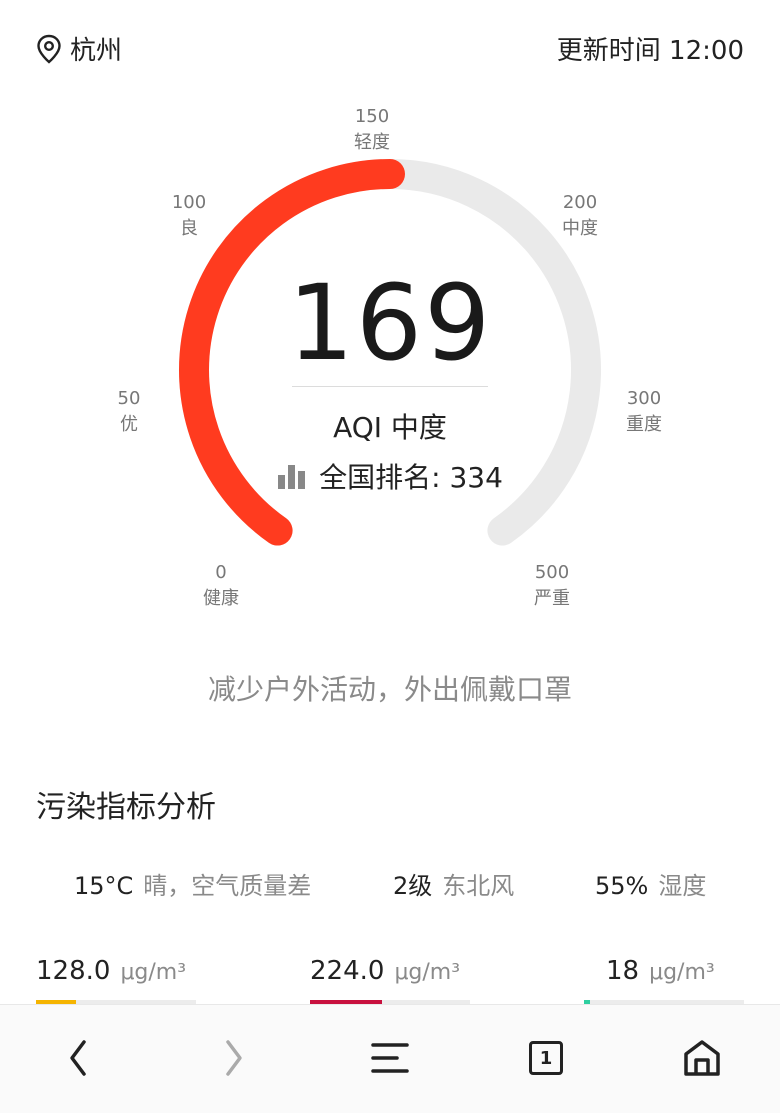 The image size is (780, 1113). I want to click on back-button, so click(78, 1058).